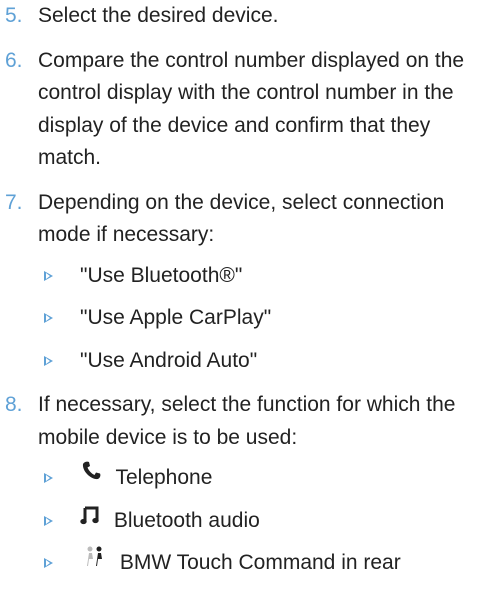 The width and height of the screenshot is (491, 592). What do you see at coordinates (176, 317) in the screenshot?
I see `option-label: "Use Apple CarPlay"` at bounding box center [176, 317].